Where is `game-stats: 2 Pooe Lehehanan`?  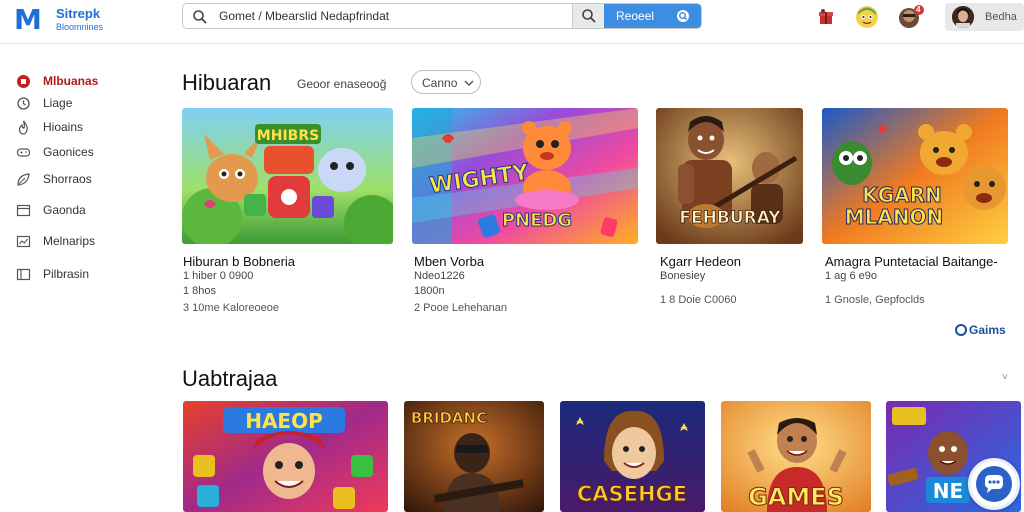 game-stats: 2 Pooe Lehehanan is located at coordinates (460, 308).